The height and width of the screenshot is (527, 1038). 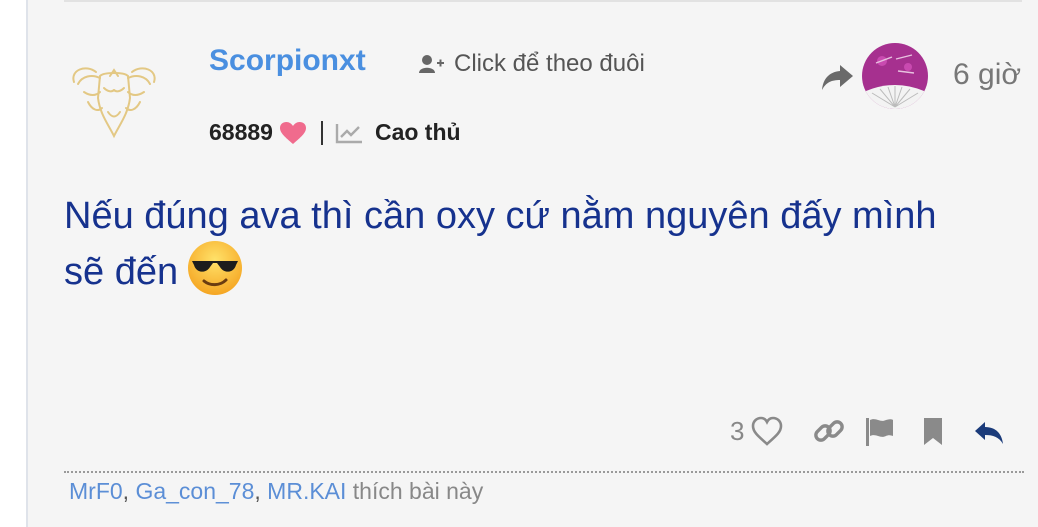 I want to click on reputation-count: 68889, so click(x=241, y=132).